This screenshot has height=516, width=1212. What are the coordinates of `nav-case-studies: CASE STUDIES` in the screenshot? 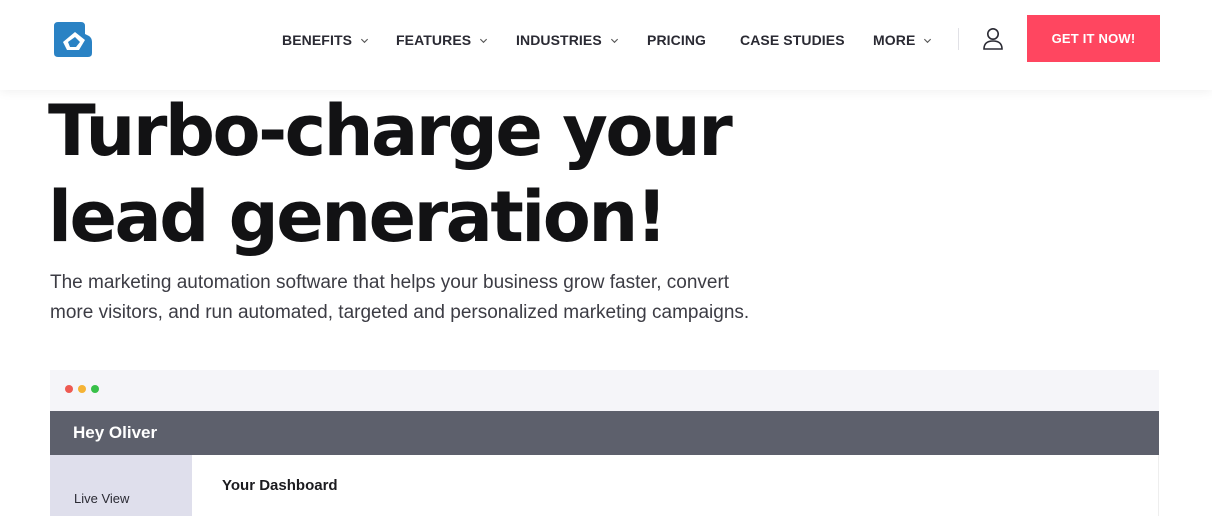 It's located at (792, 40).